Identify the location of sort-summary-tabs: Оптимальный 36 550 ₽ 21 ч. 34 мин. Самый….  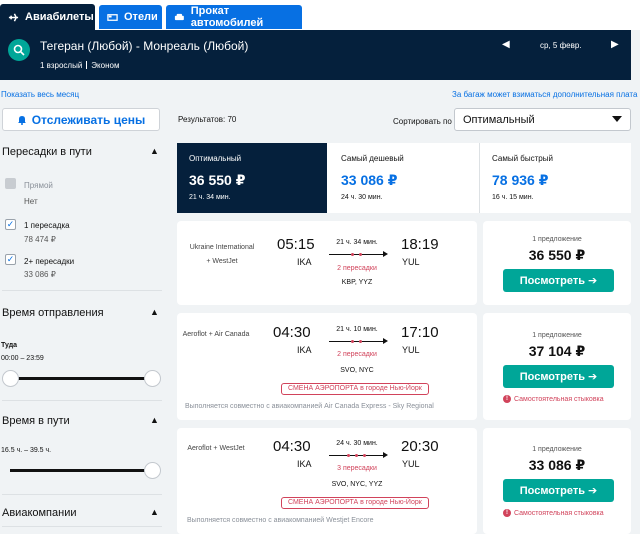
(404, 178).